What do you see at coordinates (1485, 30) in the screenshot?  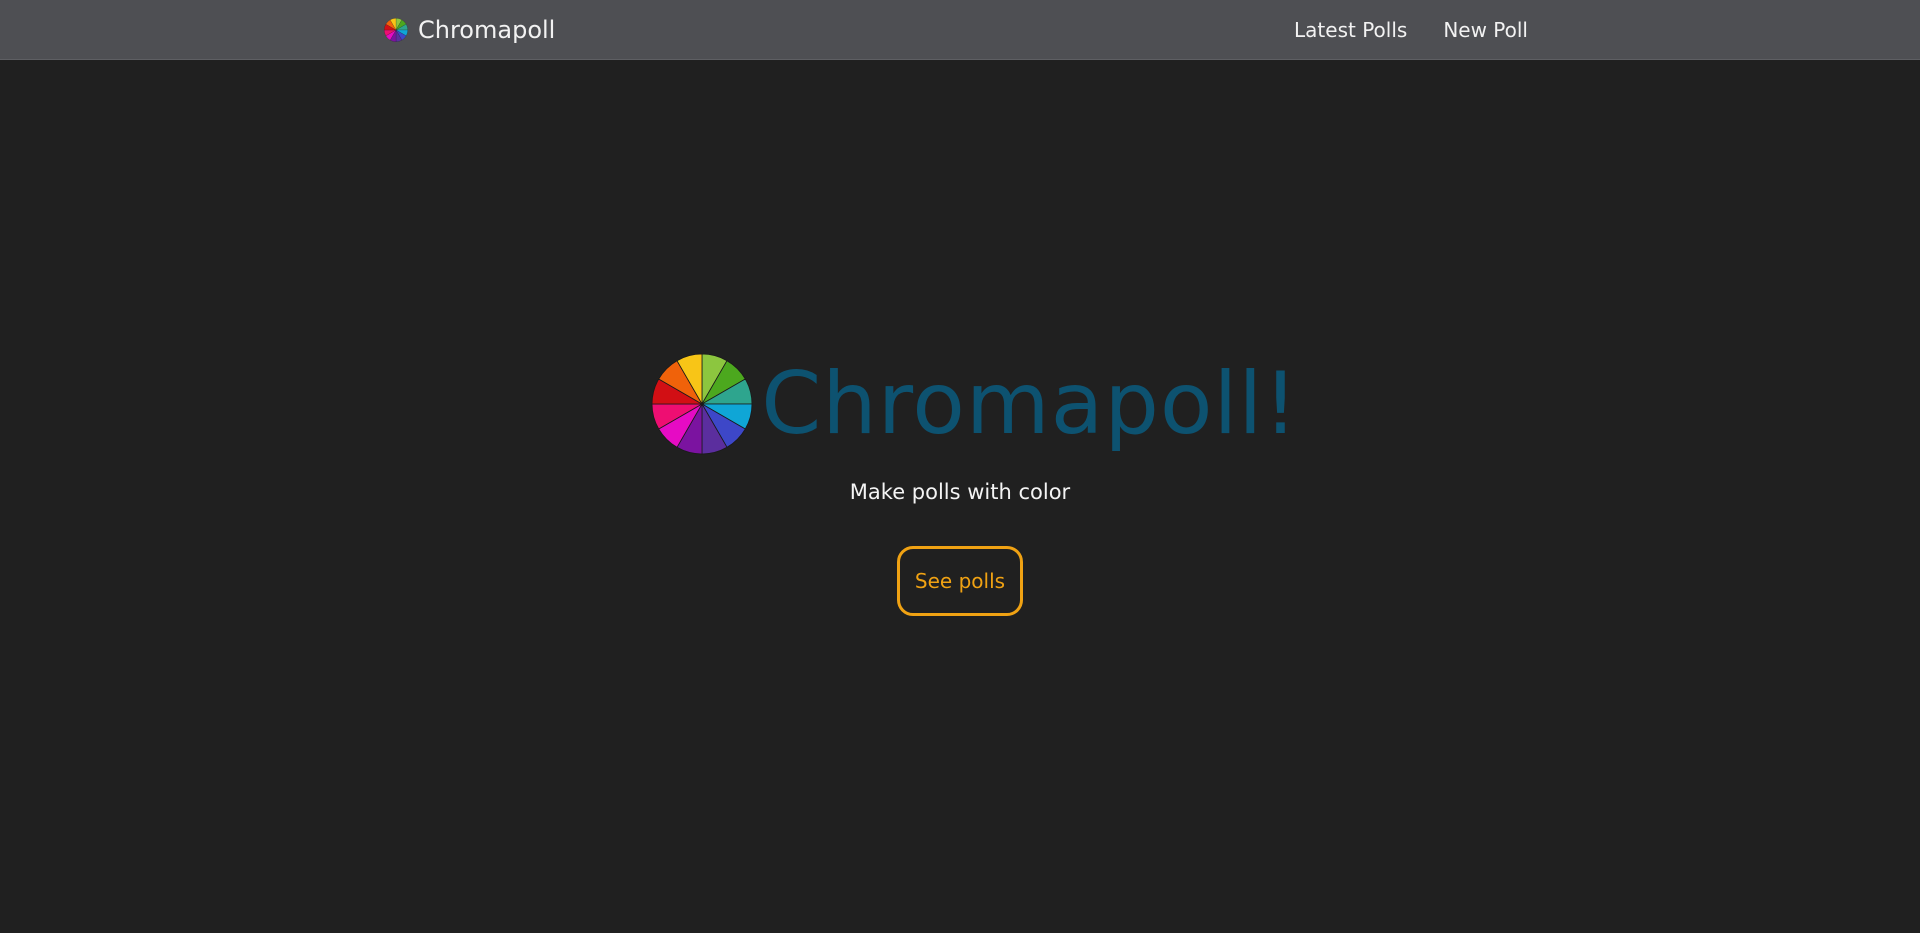 I see `nav-link-new-poll: New Poll` at bounding box center [1485, 30].